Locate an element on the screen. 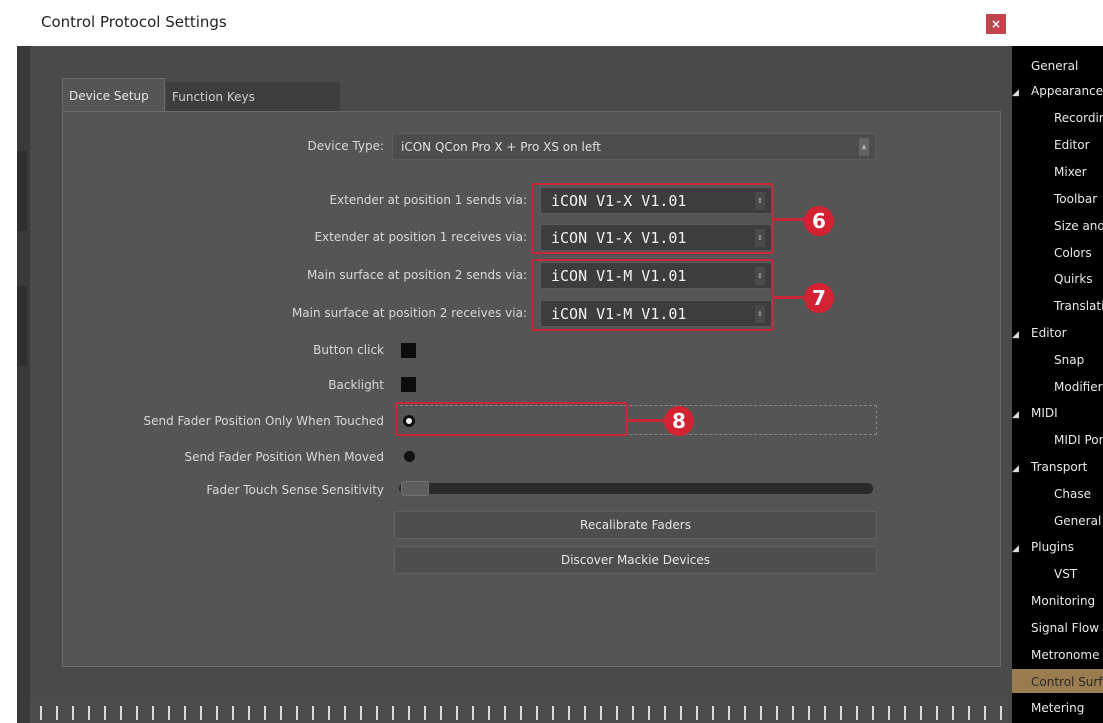 This screenshot has height=723, width=1103. sensitivity-slider-track is located at coordinates (636, 488).